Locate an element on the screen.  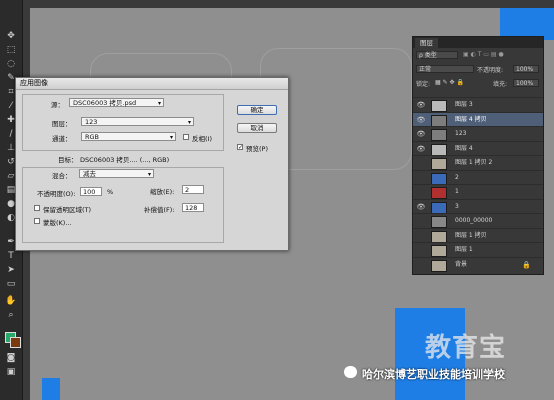
background-color-swatch is located at coordinates (15, 342).